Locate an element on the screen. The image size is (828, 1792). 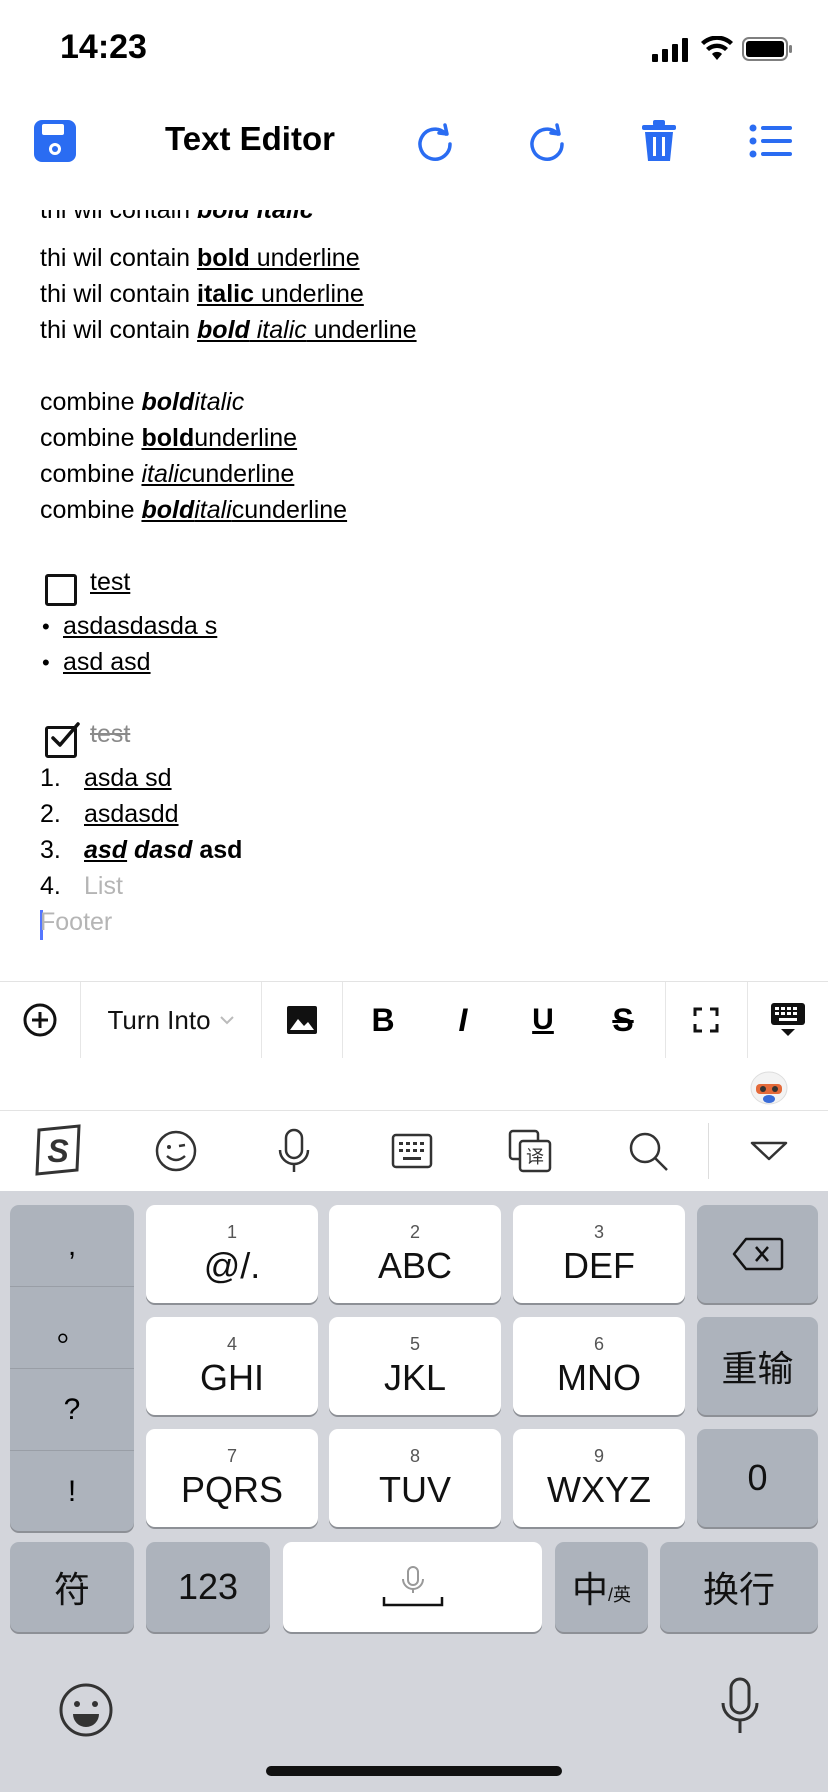
key-1: 1 @/. is located at coordinates (232, 1254).